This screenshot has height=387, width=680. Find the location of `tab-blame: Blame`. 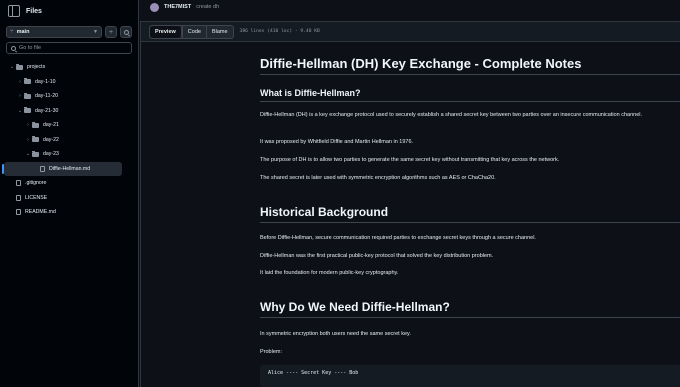

tab-blame: Blame is located at coordinates (219, 31).